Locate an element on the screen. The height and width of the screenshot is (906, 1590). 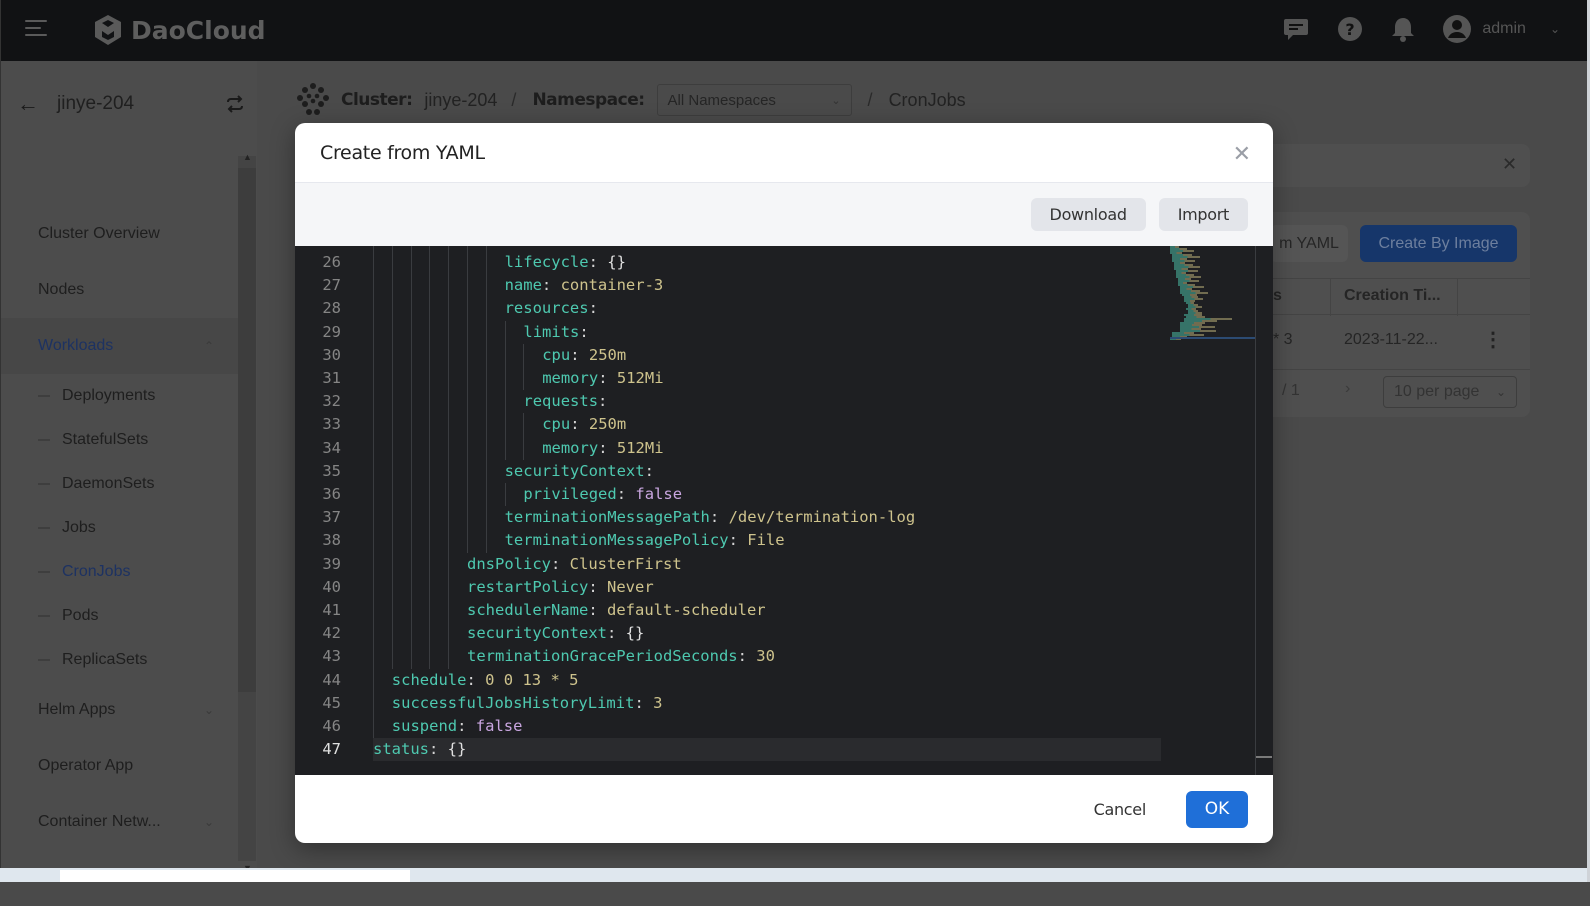
code-line: 32 requests: is located at coordinates (728, 401).